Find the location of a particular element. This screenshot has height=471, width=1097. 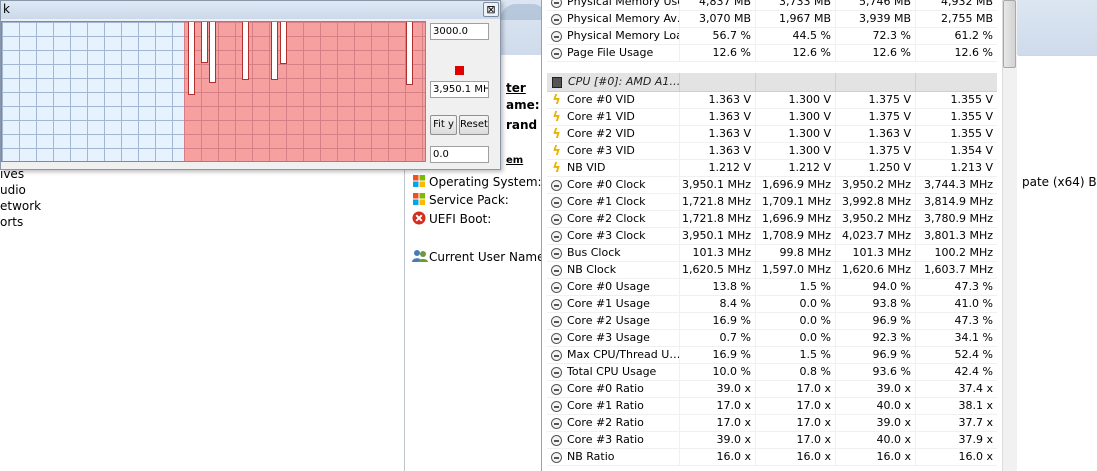

tree-item-network: etwork is located at coordinates (20, 206).